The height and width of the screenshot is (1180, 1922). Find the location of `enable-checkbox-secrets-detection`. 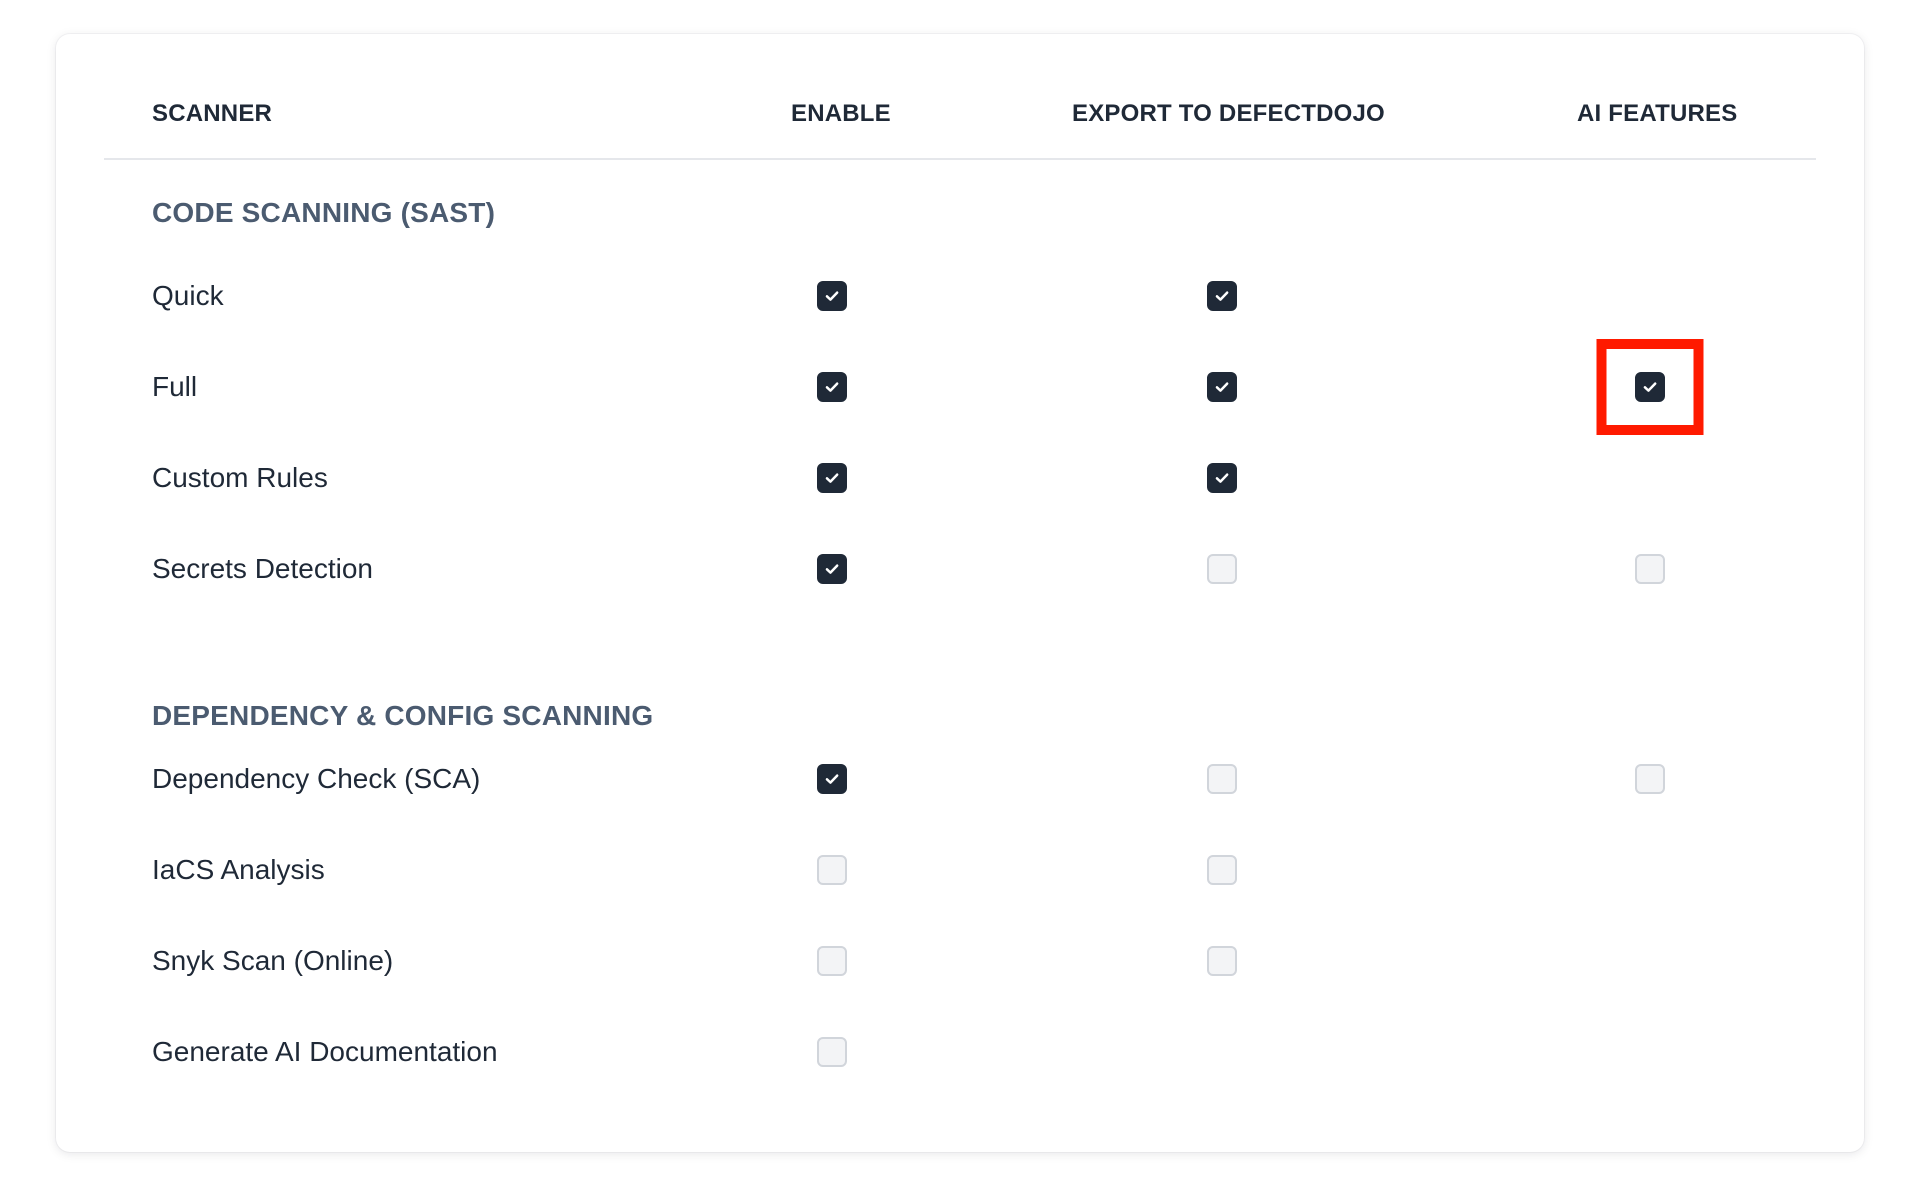

enable-checkbox-secrets-detection is located at coordinates (832, 569).